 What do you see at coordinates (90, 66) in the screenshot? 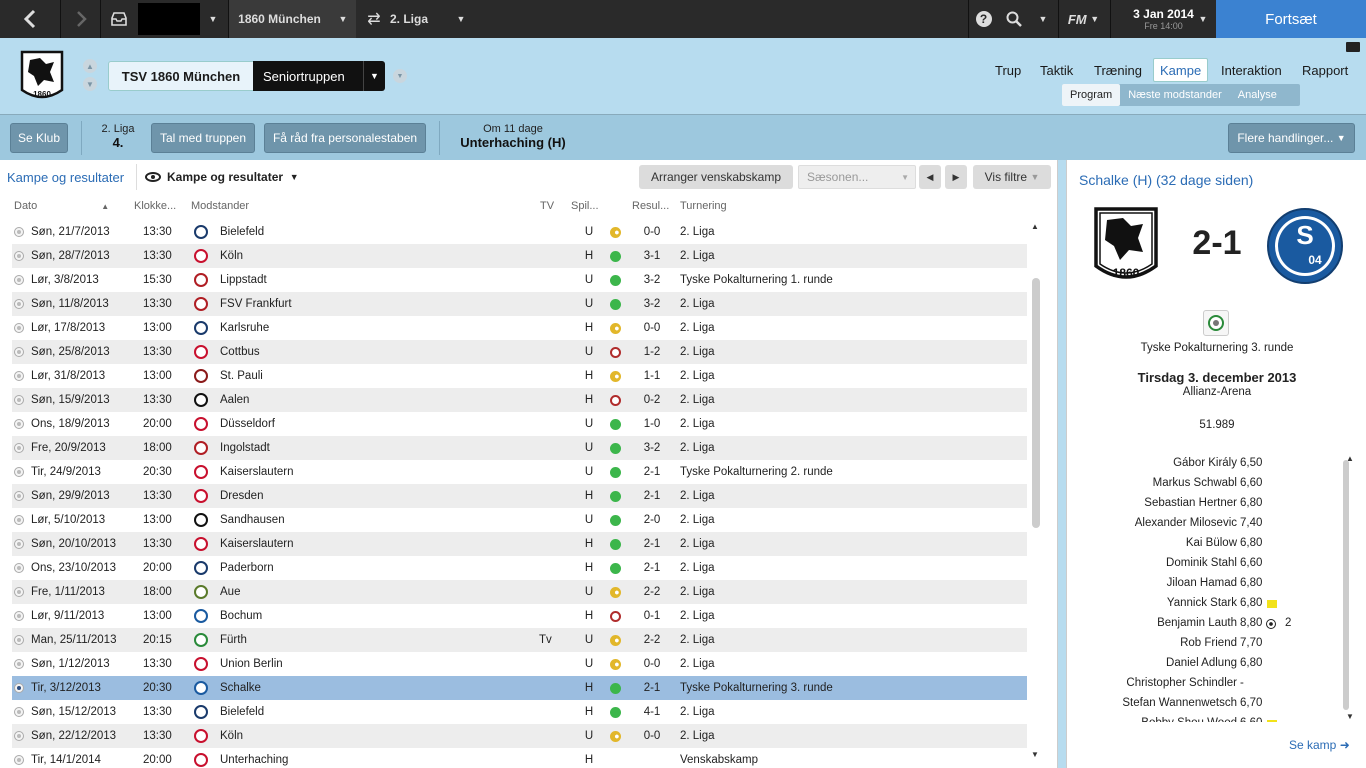
I see `previous-club-button: ▲` at bounding box center [90, 66].